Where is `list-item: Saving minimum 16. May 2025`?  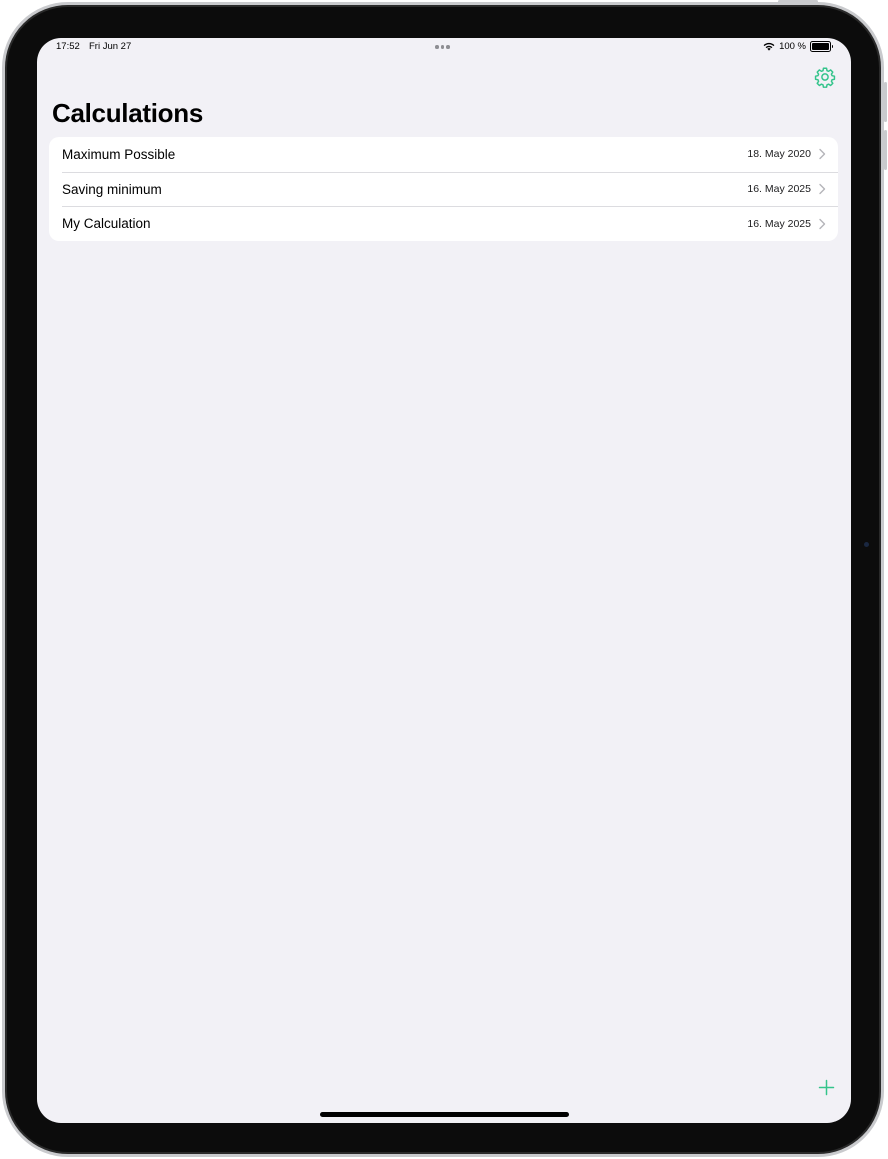 list-item: Saving minimum 16. May 2025 is located at coordinates (443, 189).